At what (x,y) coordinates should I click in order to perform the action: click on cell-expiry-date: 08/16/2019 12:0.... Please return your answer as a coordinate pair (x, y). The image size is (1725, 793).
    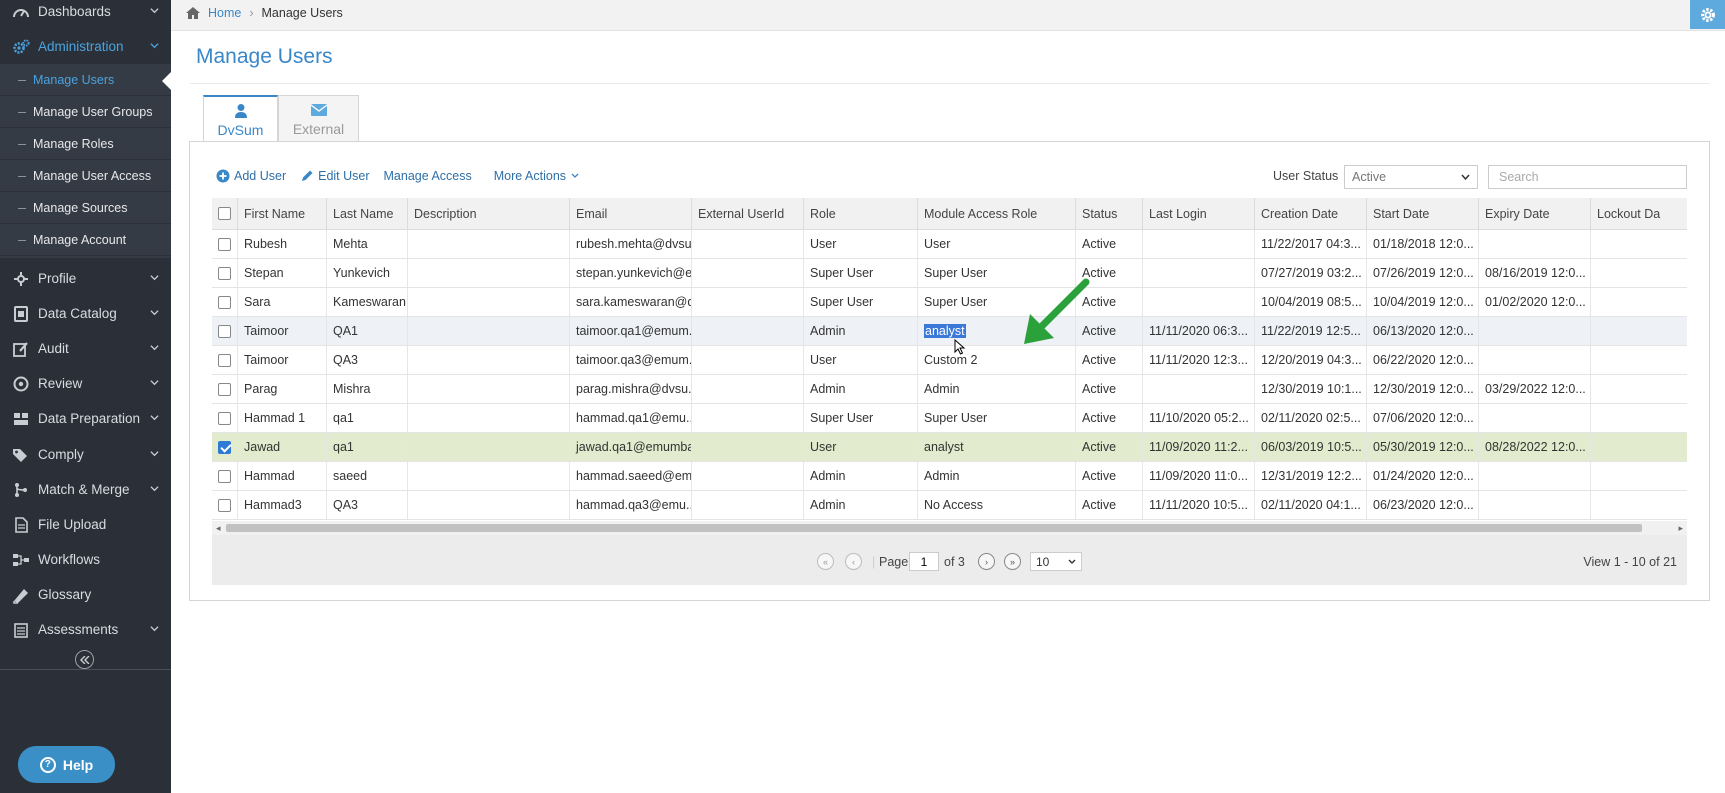
    Looking at the image, I should click on (1535, 273).